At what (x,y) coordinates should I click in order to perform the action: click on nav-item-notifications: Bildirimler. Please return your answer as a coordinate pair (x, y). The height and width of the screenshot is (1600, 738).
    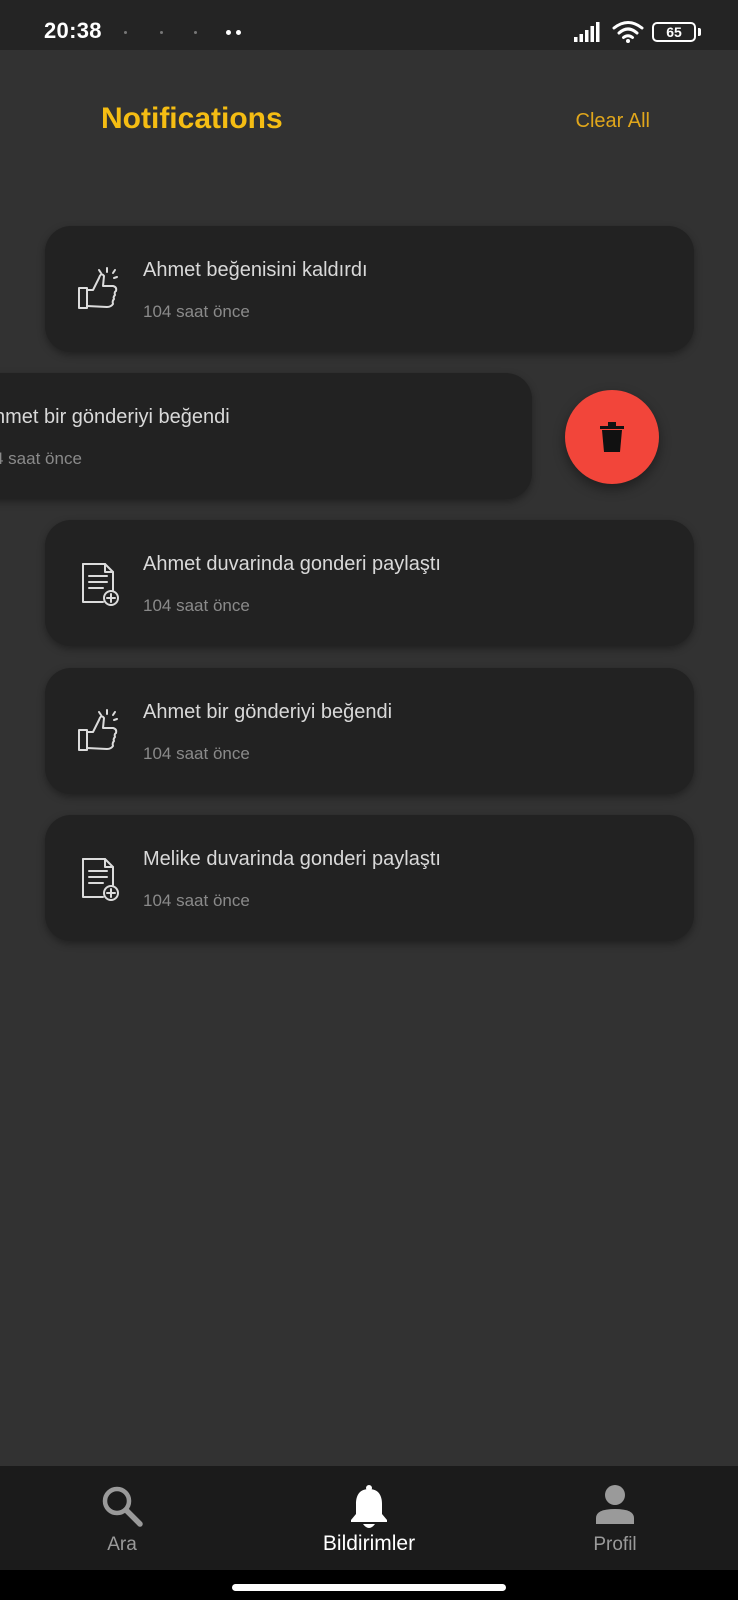
    Looking at the image, I should click on (369, 1518).